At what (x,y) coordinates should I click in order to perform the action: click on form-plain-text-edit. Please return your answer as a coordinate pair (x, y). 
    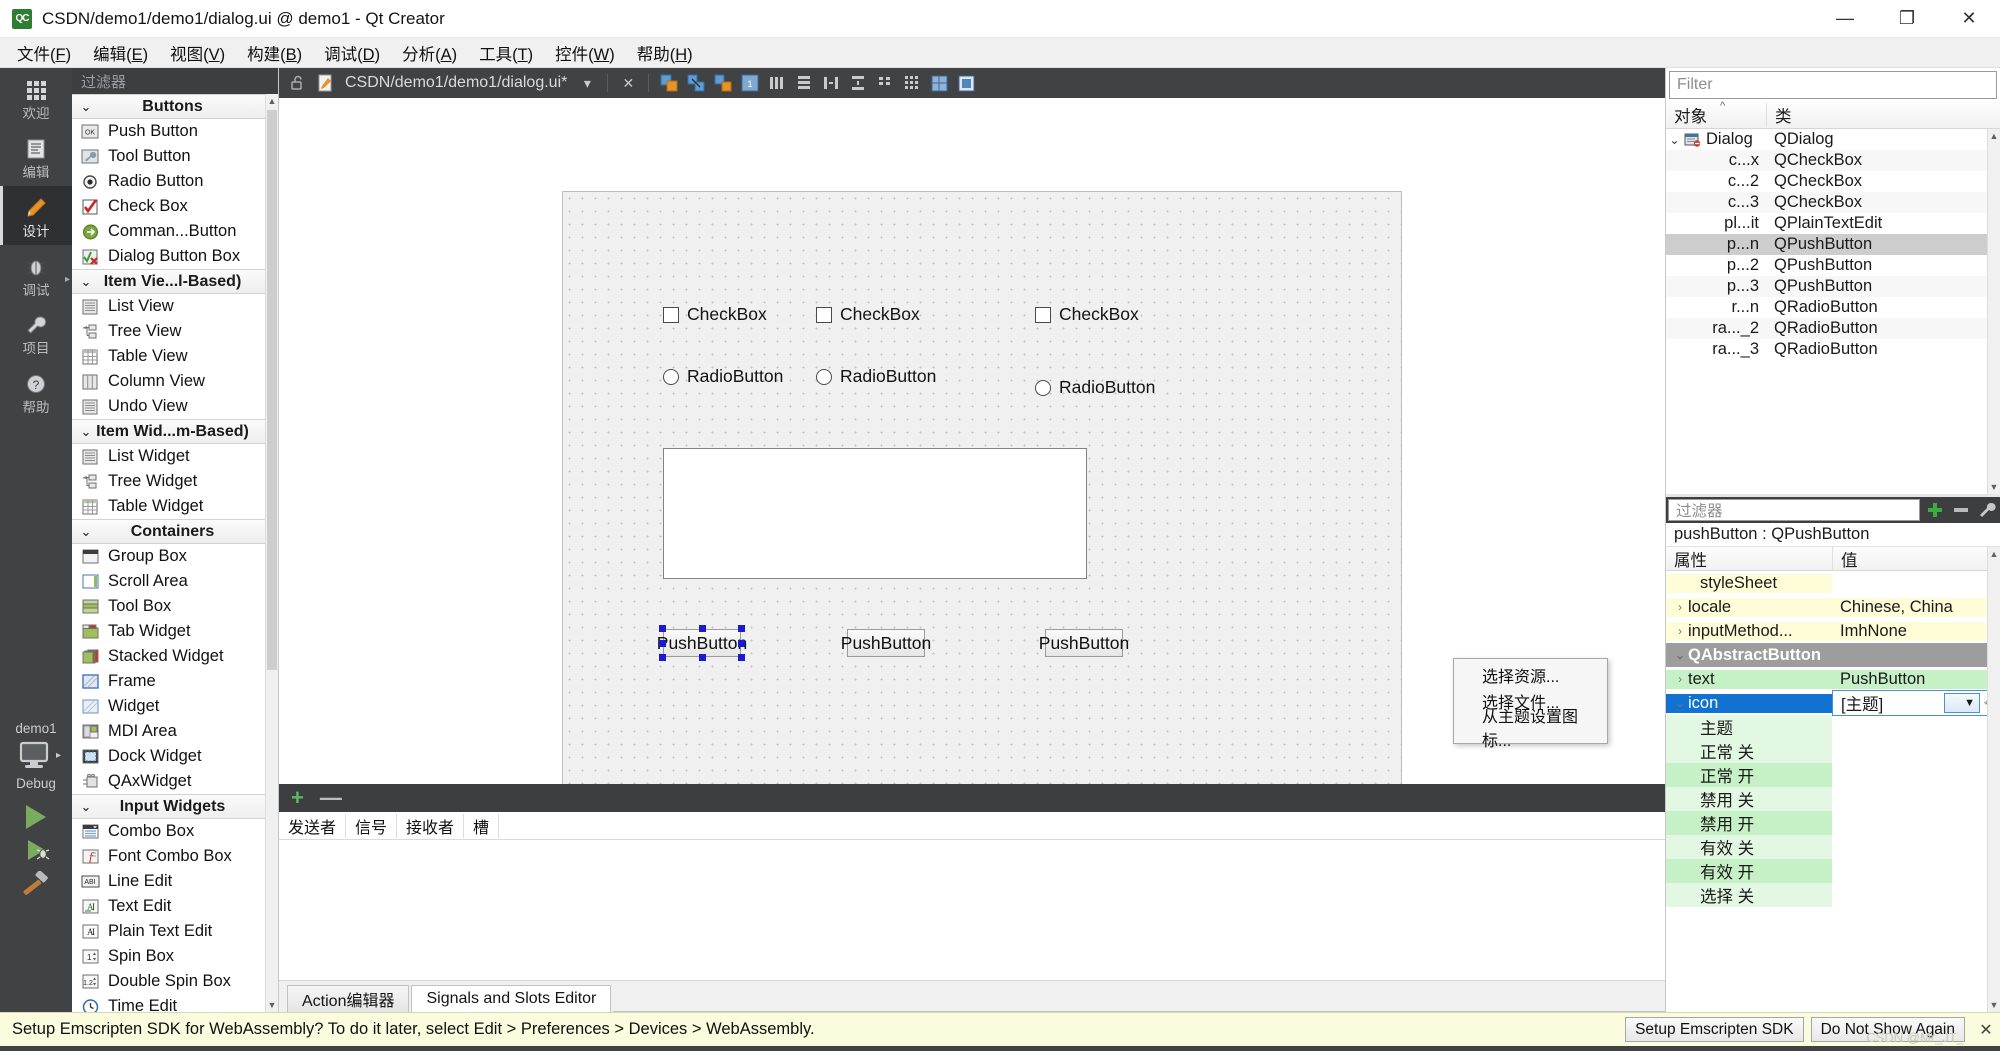
    Looking at the image, I should click on (875, 513).